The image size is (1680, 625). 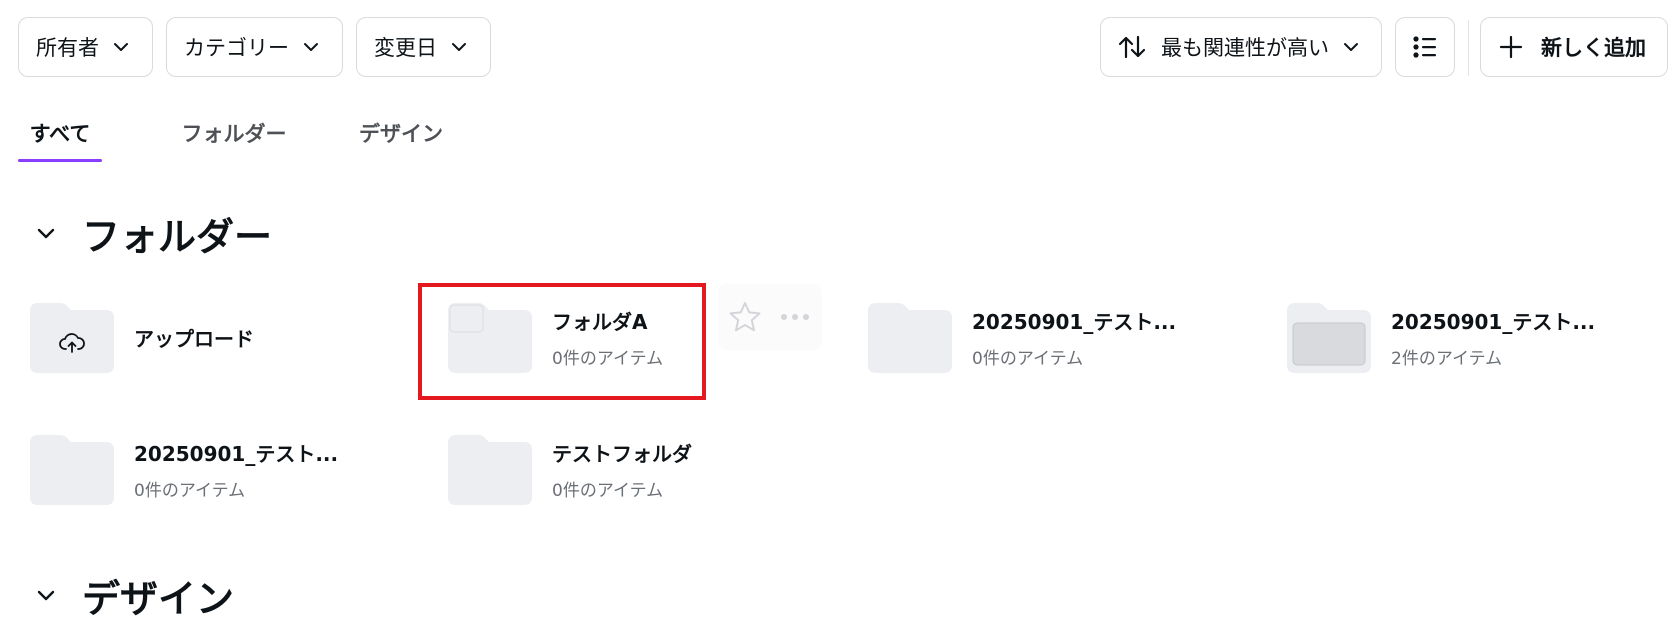 I want to click on category-filter-dropdown: カテゴリー, so click(x=254, y=47).